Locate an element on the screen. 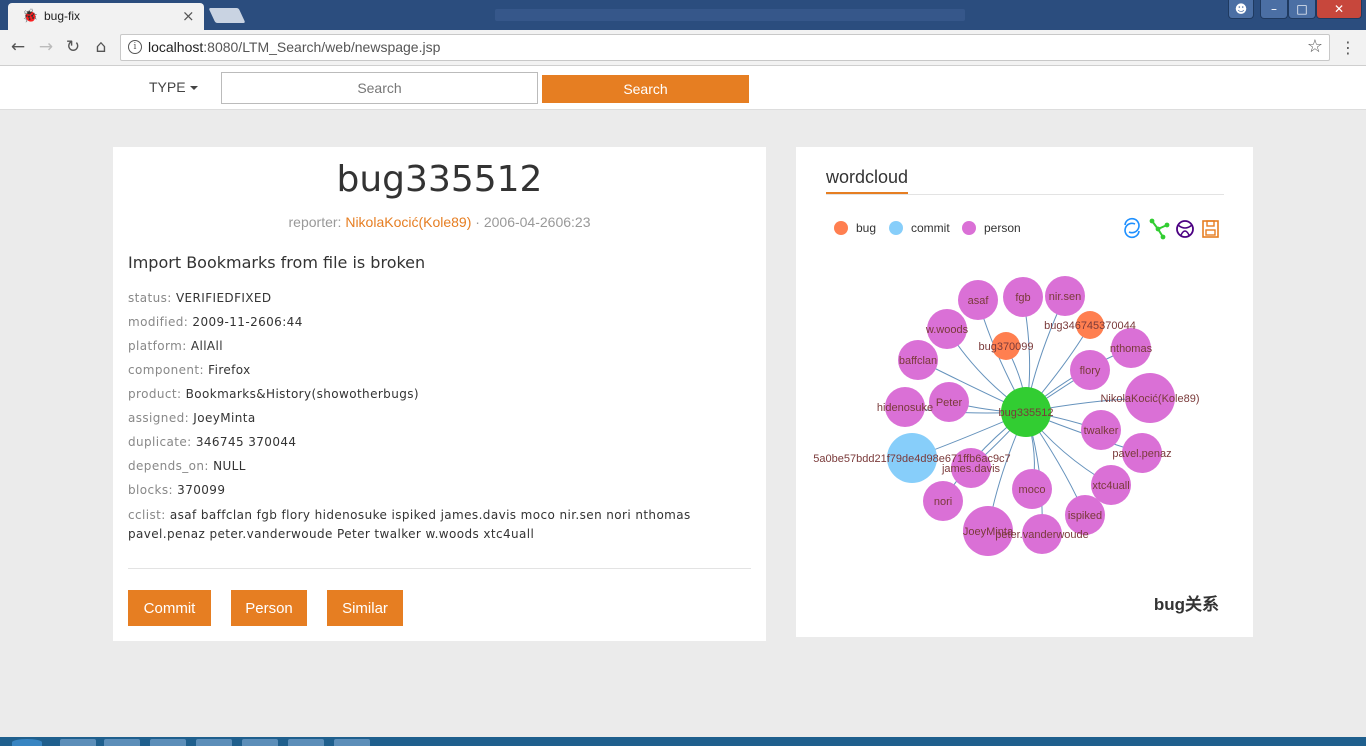 This screenshot has height=746, width=1366. new-tab-button is located at coordinates (227, 15).